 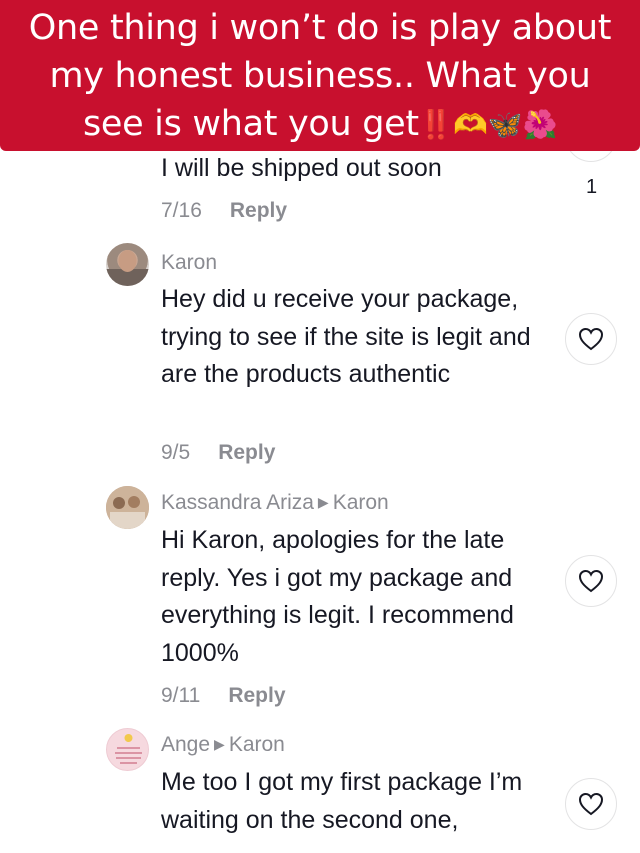 I want to click on quote-avatar-icon, so click(x=128, y=749).